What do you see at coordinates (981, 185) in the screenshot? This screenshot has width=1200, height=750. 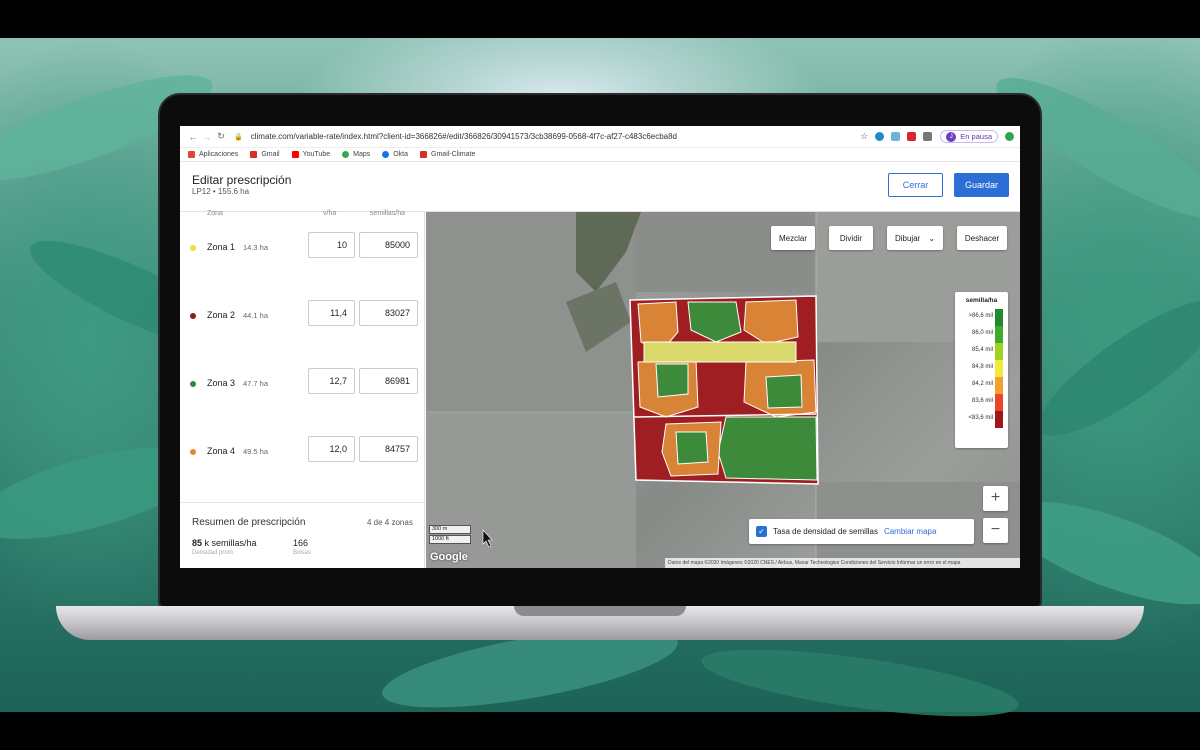 I see `save-button: Guardar` at bounding box center [981, 185].